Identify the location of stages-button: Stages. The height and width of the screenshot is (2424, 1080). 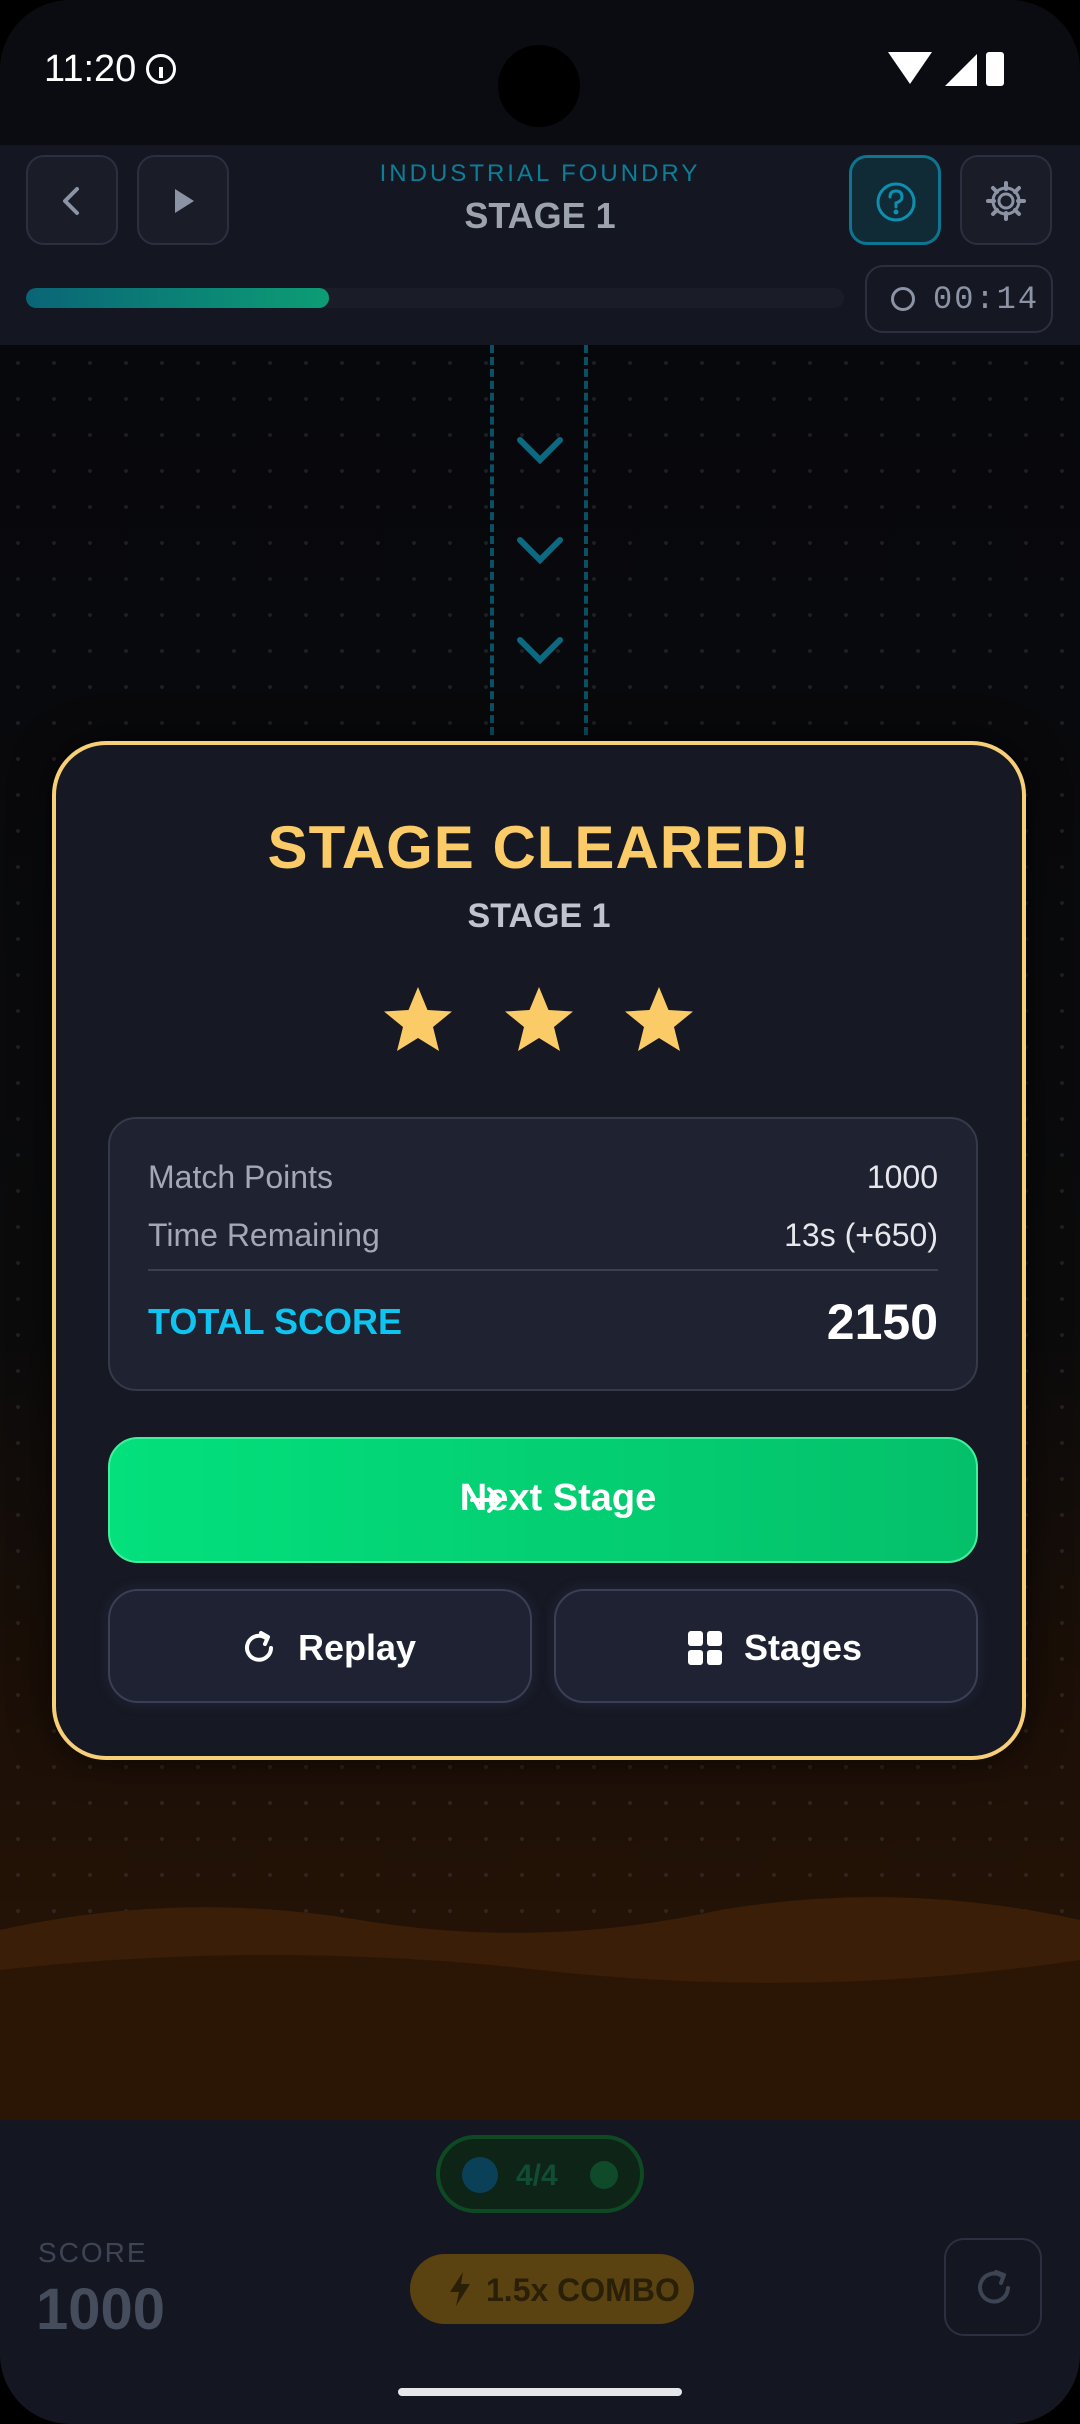
(766, 1646).